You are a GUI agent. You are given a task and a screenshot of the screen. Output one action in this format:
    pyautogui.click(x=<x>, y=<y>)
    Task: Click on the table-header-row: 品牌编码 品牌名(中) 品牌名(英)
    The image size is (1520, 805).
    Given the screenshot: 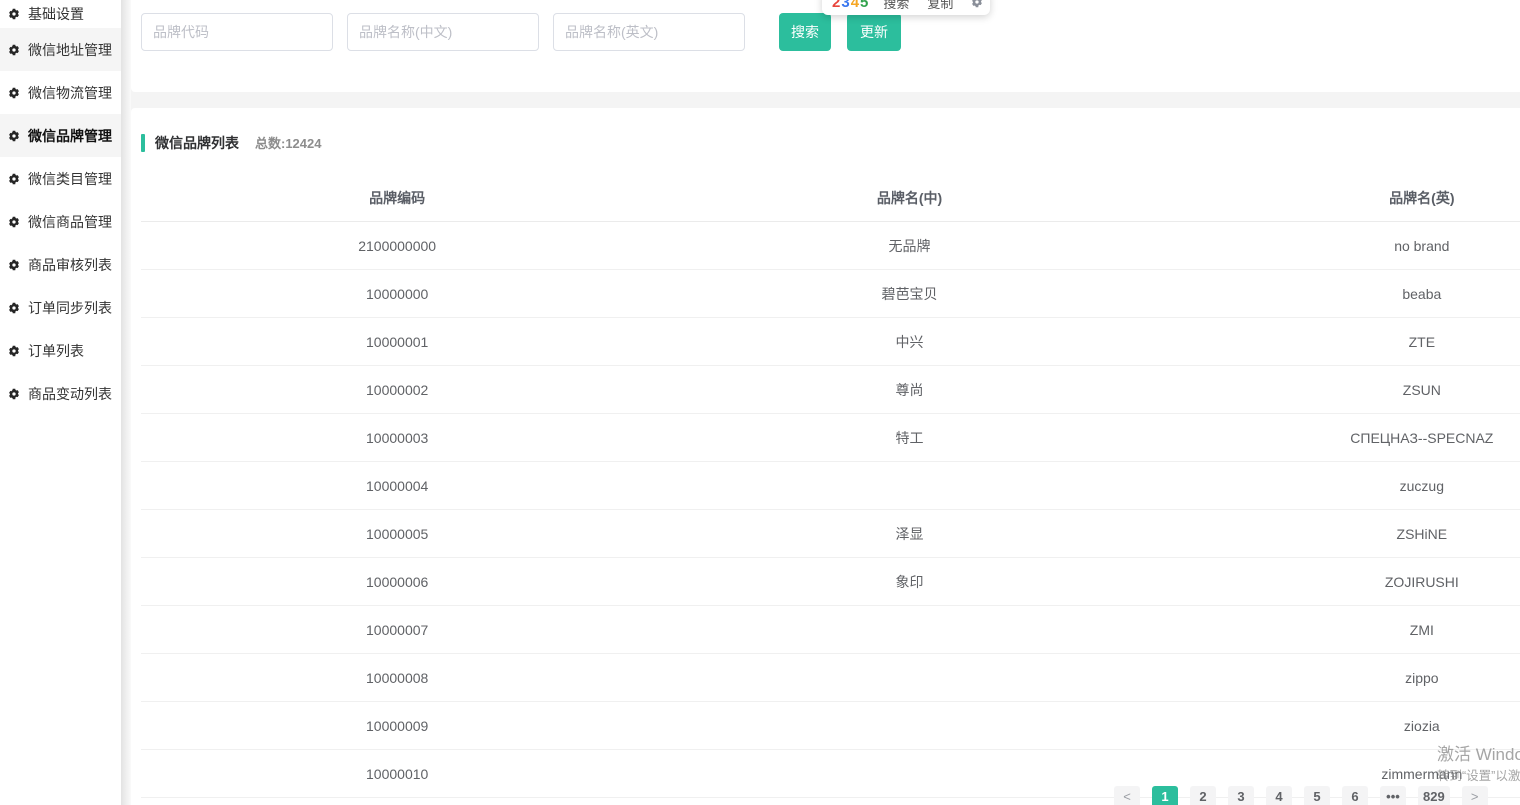 What is the action you would take?
    pyautogui.click(x=830, y=198)
    